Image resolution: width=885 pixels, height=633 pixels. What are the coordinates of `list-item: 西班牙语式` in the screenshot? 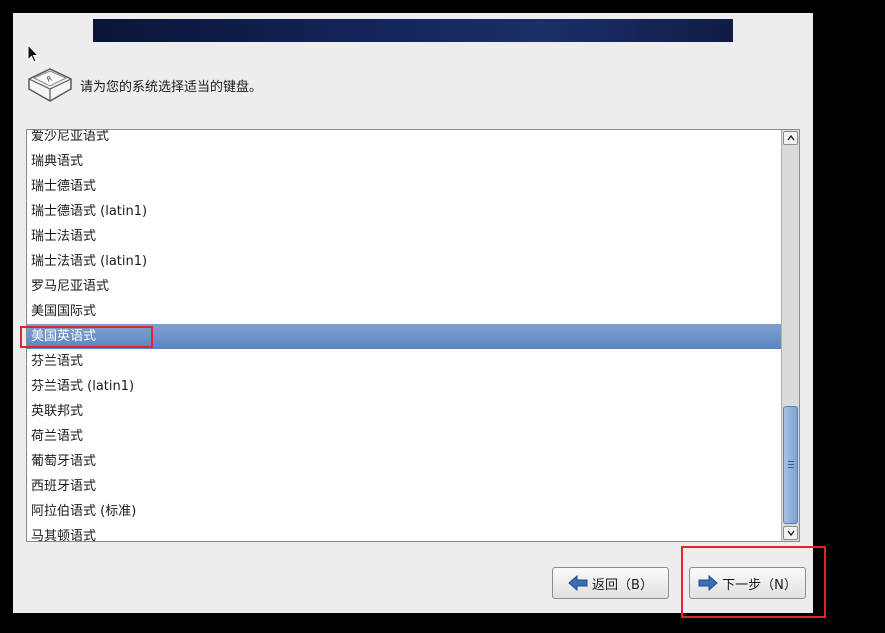 It's located at (404, 486).